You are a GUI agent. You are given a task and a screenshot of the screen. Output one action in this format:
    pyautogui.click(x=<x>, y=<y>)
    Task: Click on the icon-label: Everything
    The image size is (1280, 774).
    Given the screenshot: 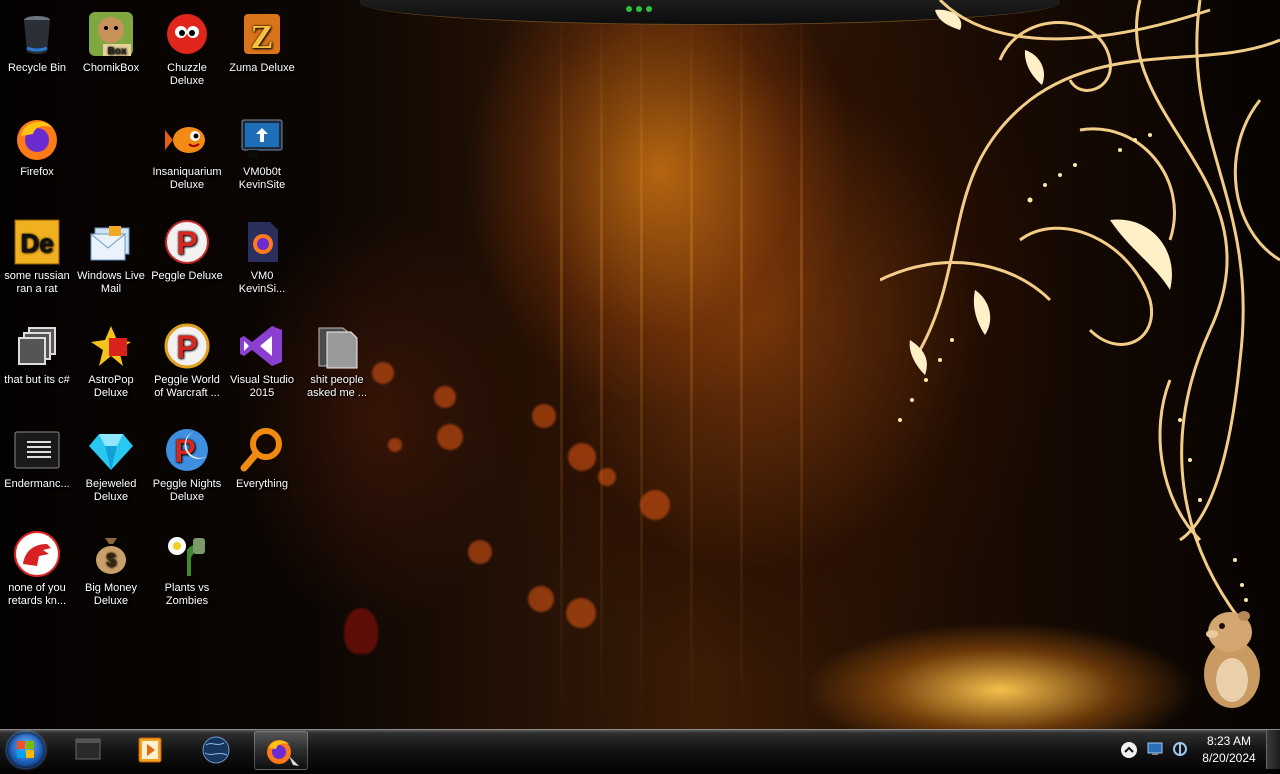 What is the action you would take?
    pyautogui.click(x=262, y=484)
    